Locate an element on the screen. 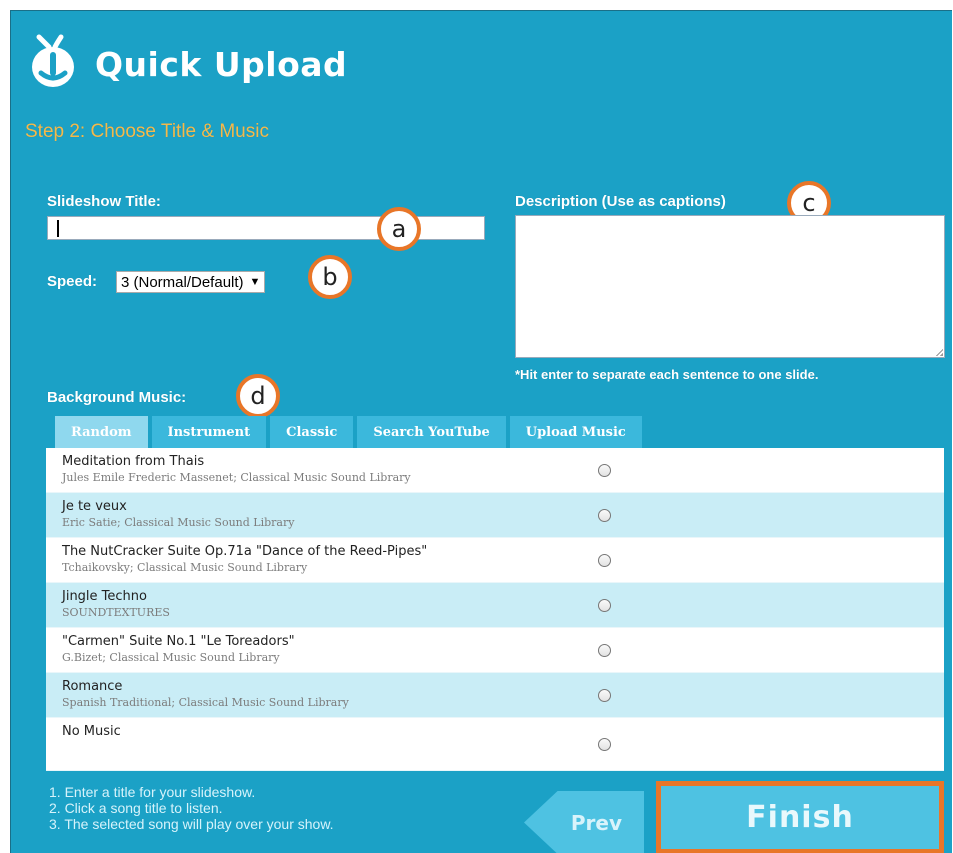 The height and width of the screenshot is (853, 953). mouse-logo-icon is located at coordinates (53, 60).